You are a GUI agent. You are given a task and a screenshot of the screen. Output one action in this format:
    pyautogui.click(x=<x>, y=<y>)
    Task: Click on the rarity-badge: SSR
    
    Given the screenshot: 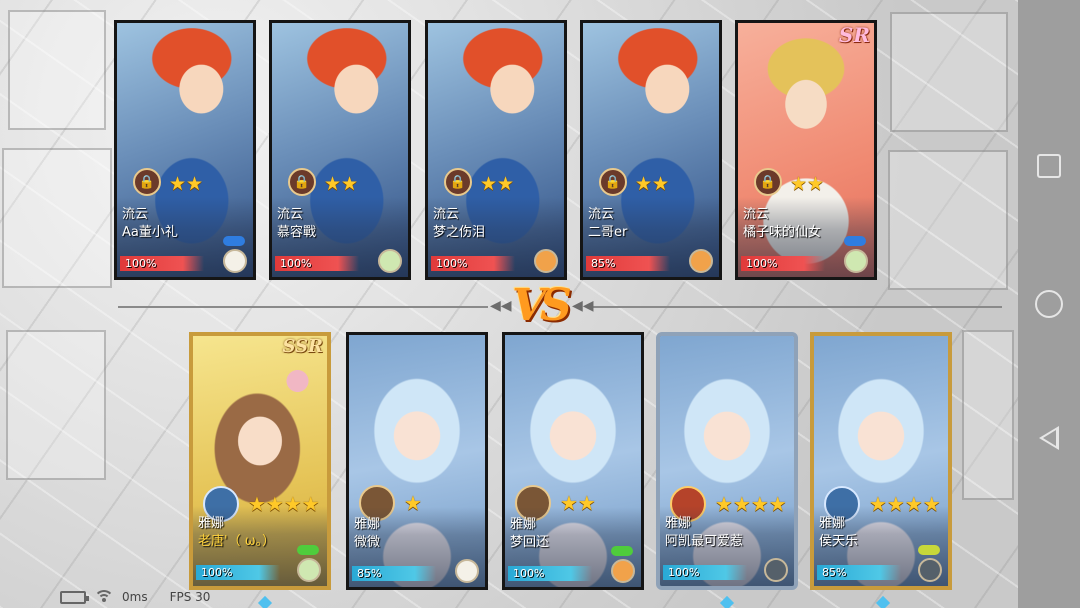 What is the action you would take?
    pyautogui.click(x=302, y=346)
    